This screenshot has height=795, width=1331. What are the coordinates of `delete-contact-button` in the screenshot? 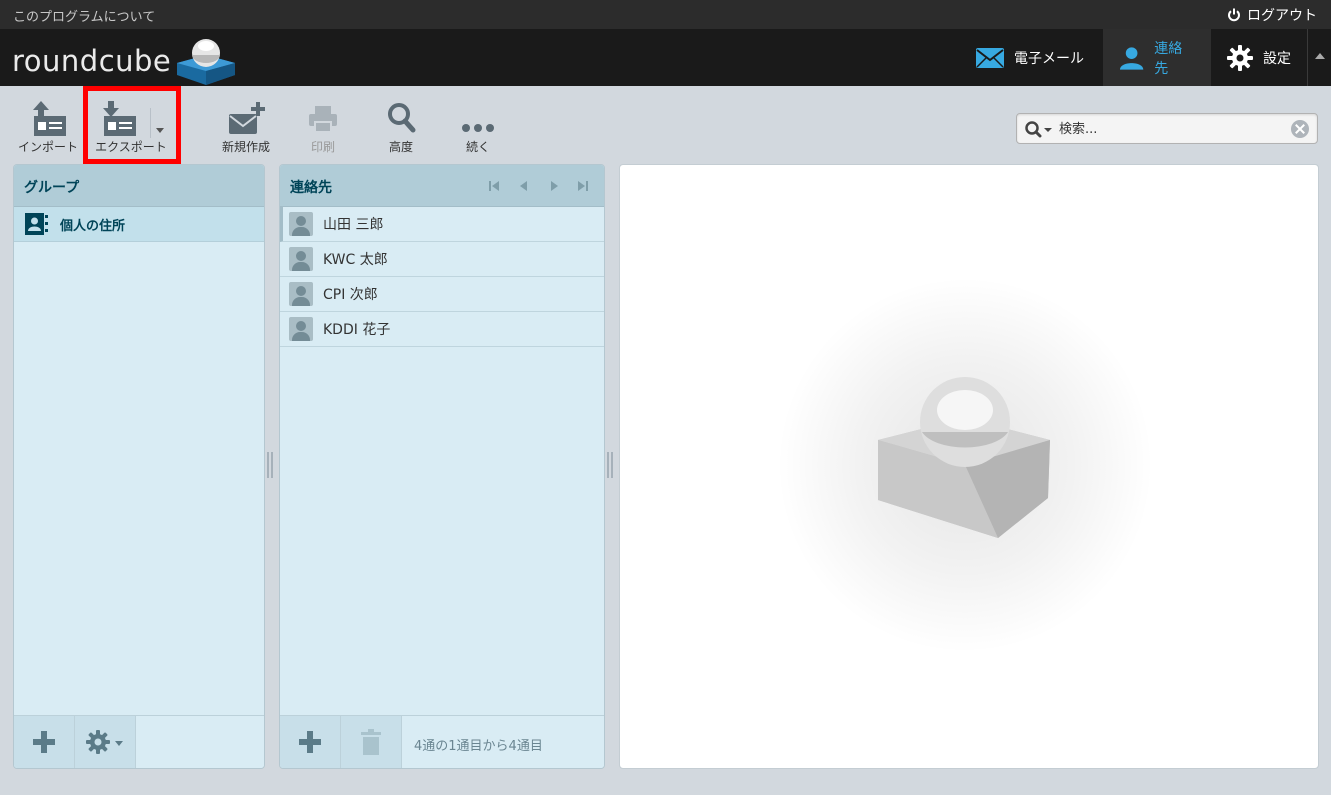 It's located at (371, 742).